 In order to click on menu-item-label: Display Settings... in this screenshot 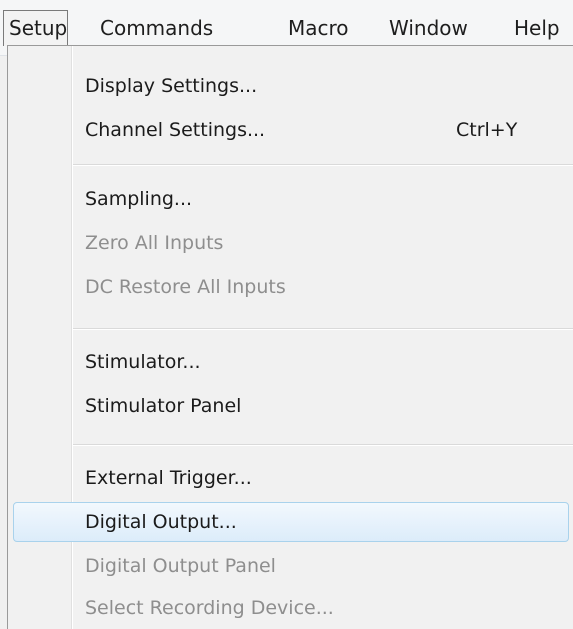, I will do `click(171, 86)`.